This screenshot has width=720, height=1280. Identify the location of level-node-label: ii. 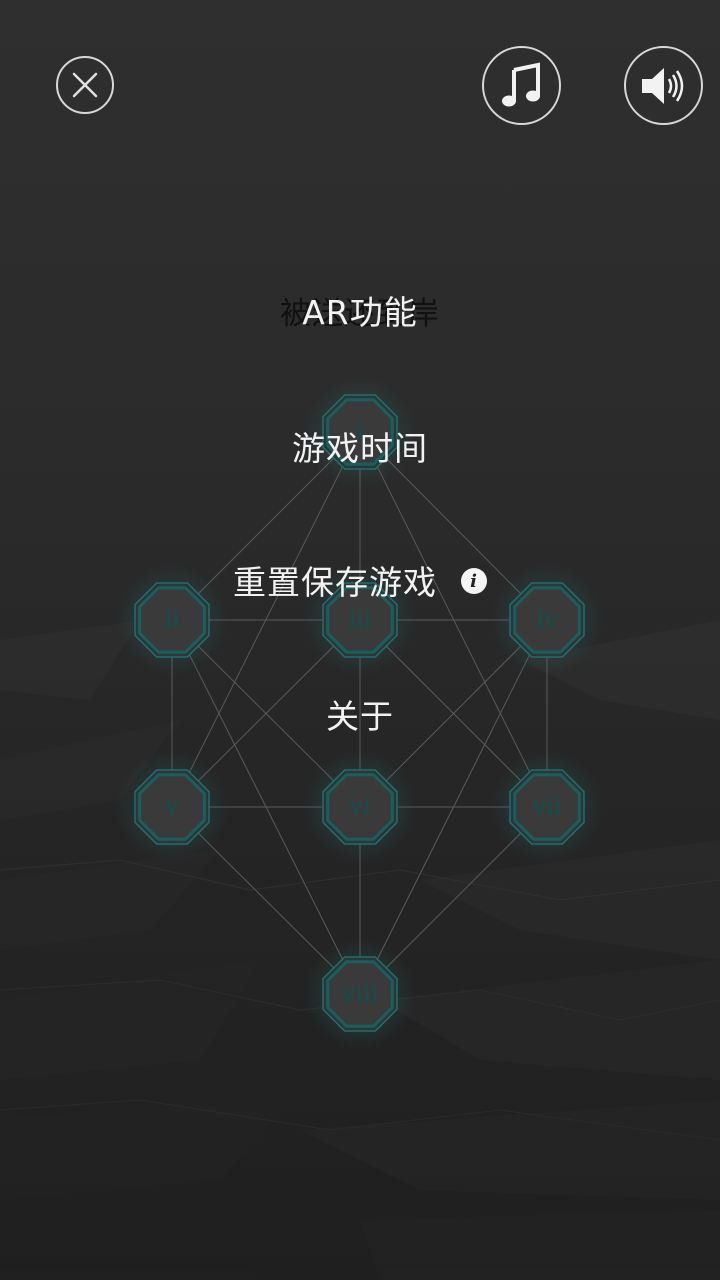
(172, 620).